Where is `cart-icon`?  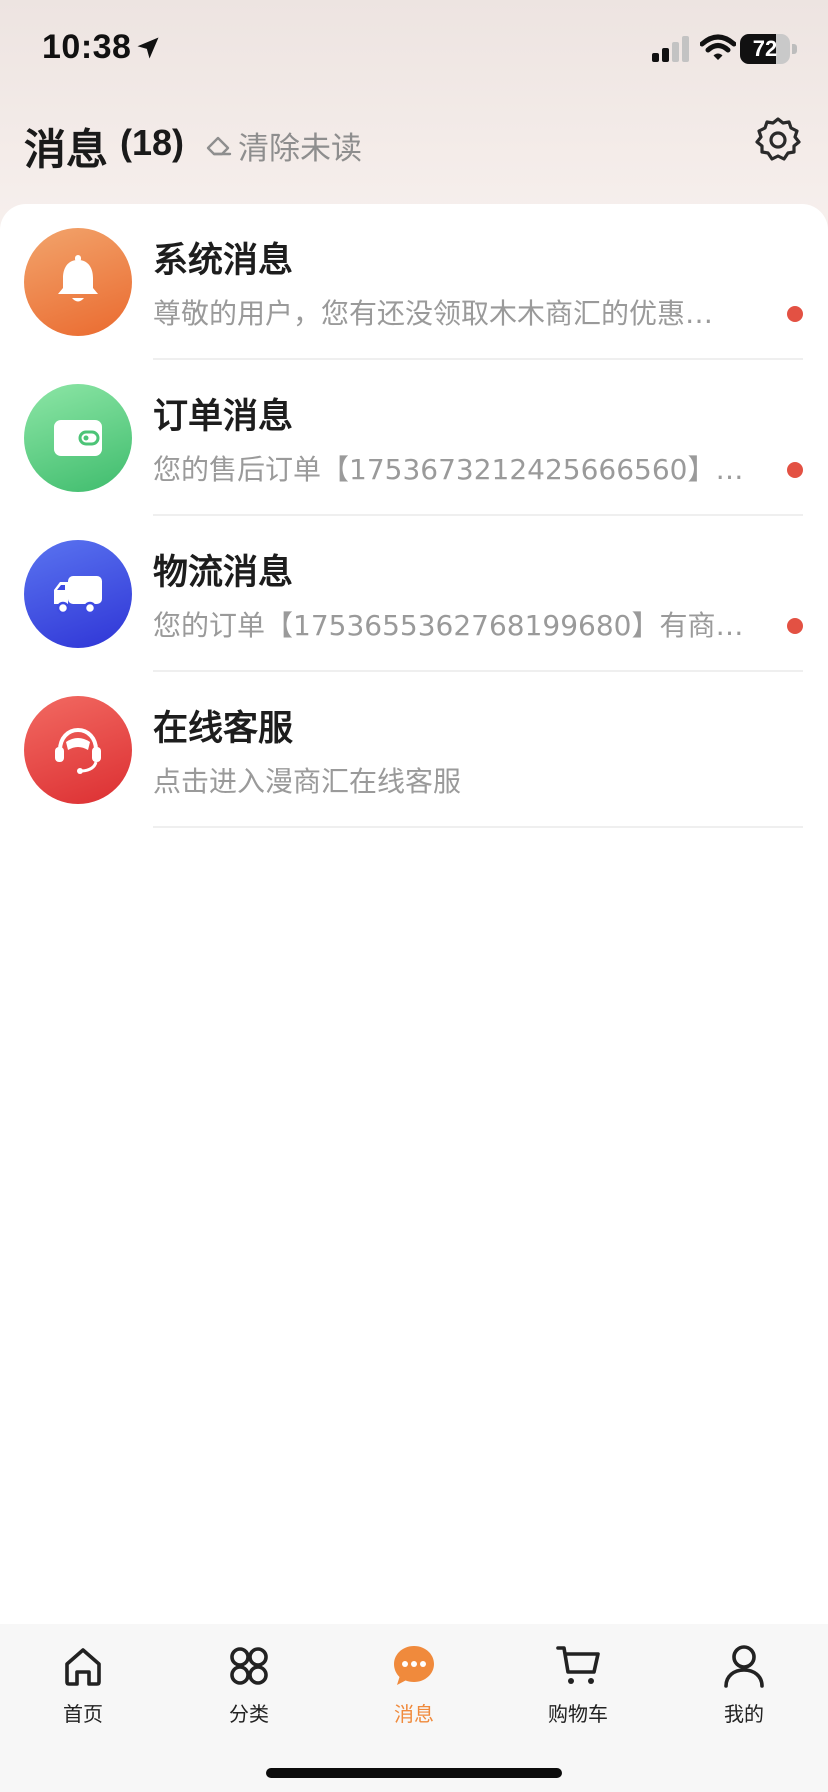
cart-icon is located at coordinates (578, 1665).